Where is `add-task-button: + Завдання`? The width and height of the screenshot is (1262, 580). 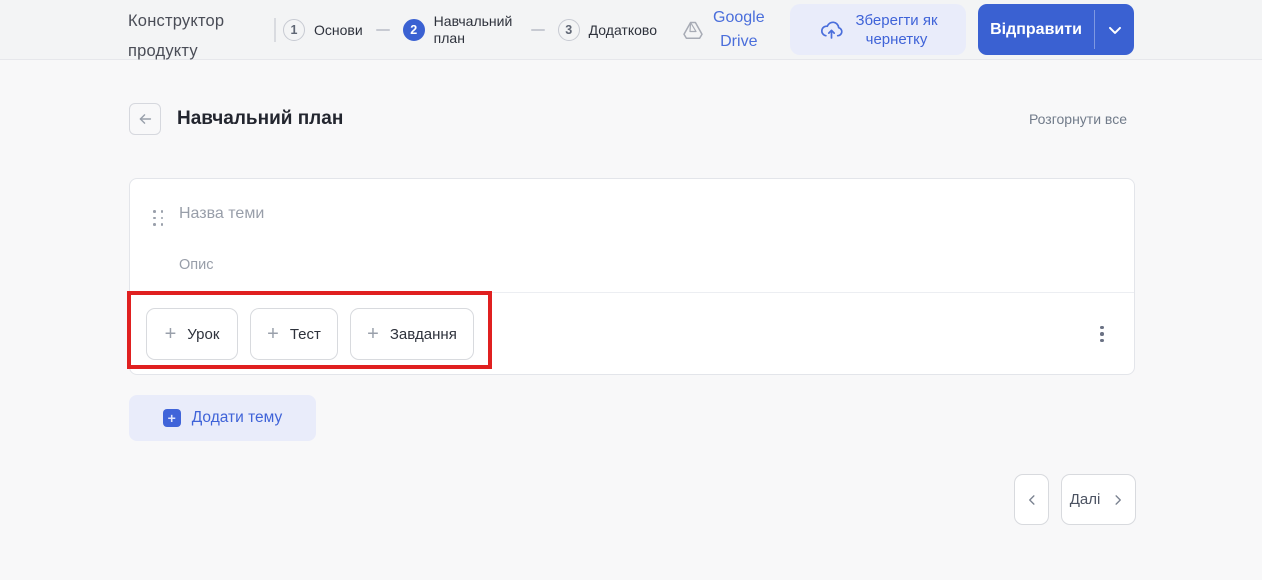 add-task-button: + Завдання is located at coordinates (412, 334).